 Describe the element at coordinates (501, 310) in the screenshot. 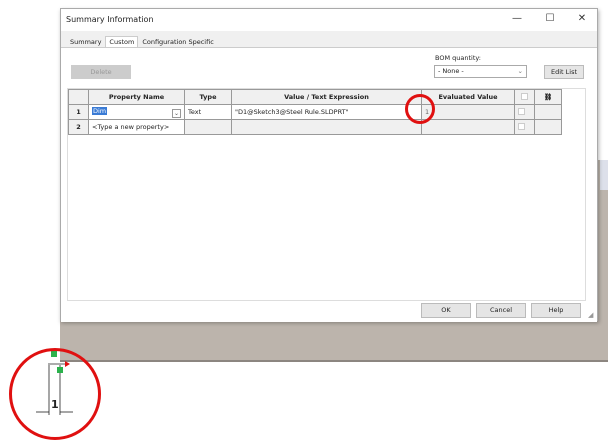

I see `cancel-button: Cancel` at that location.